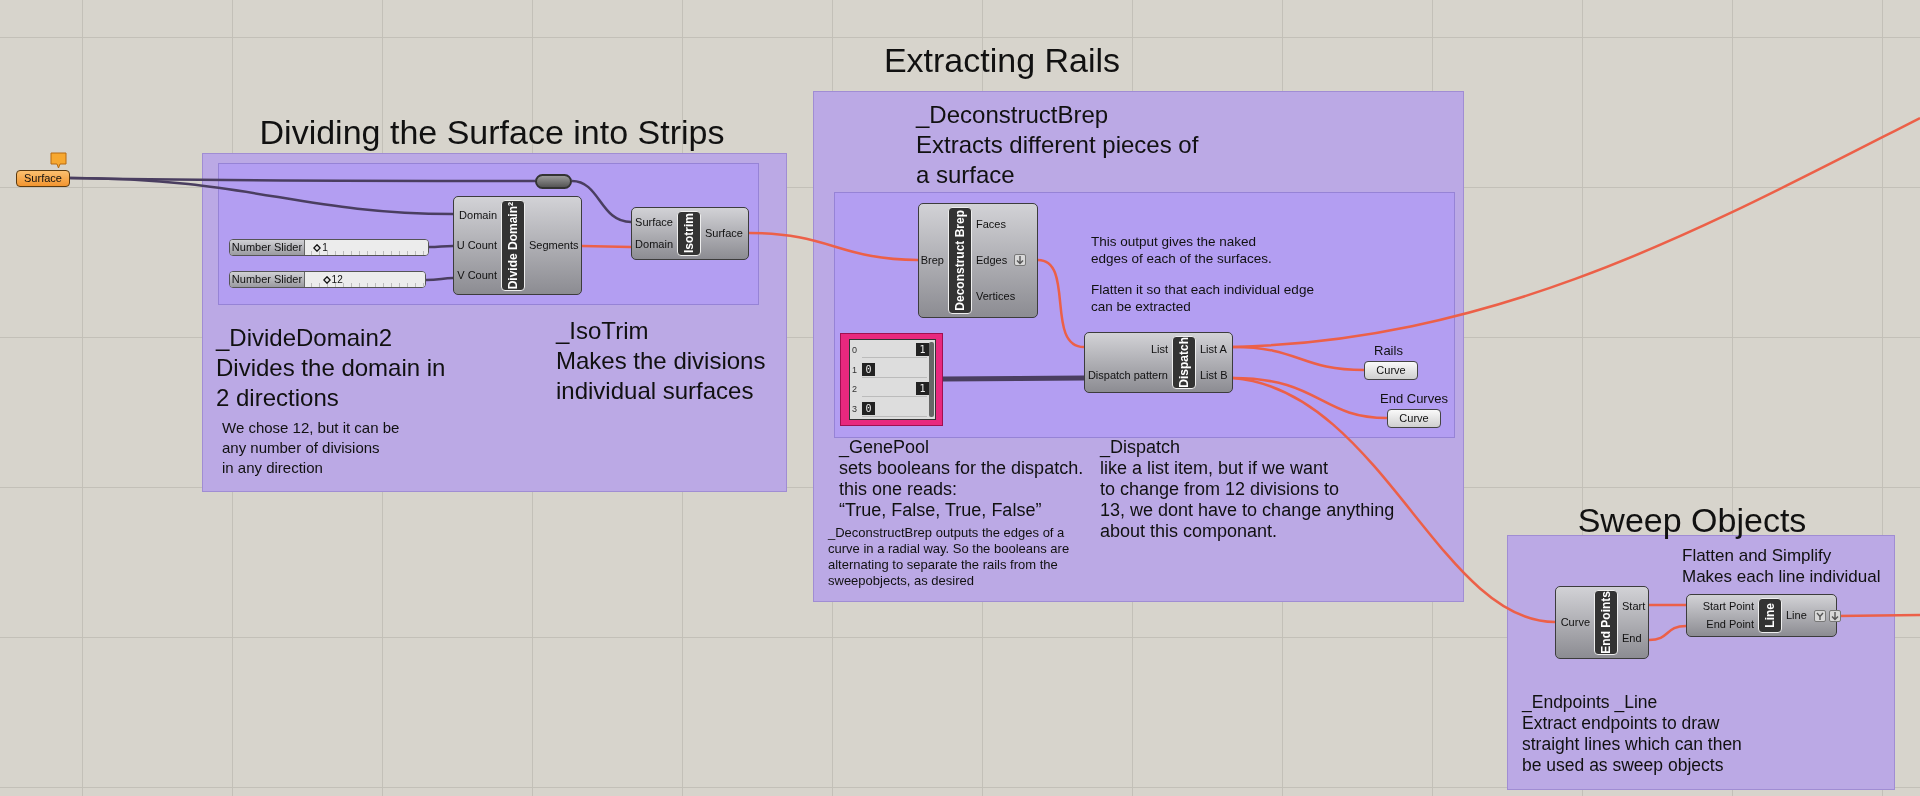 The height and width of the screenshot is (796, 1920). Describe the element at coordinates (331, 368) in the screenshot. I see `note-text: _DivideDomain2 Divides the domain in 2 directions` at that location.